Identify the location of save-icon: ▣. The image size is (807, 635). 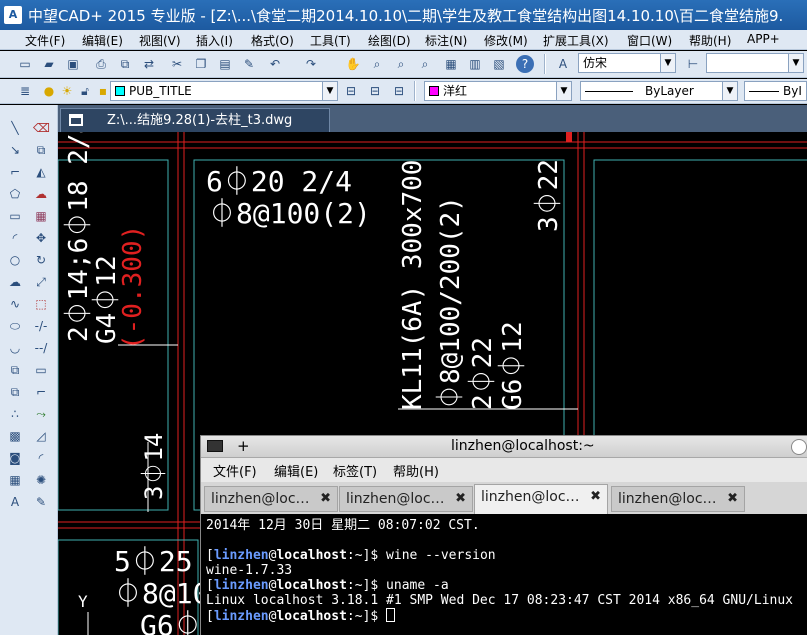
(73, 64).